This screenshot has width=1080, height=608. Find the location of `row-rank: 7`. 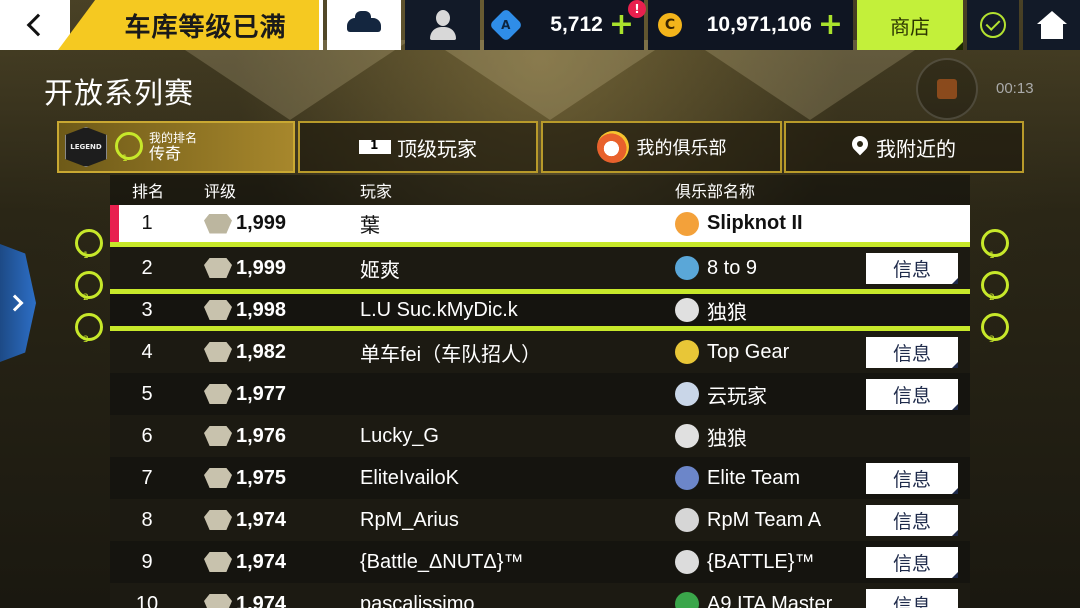

row-rank: 7 is located at coordinates (147, 477).